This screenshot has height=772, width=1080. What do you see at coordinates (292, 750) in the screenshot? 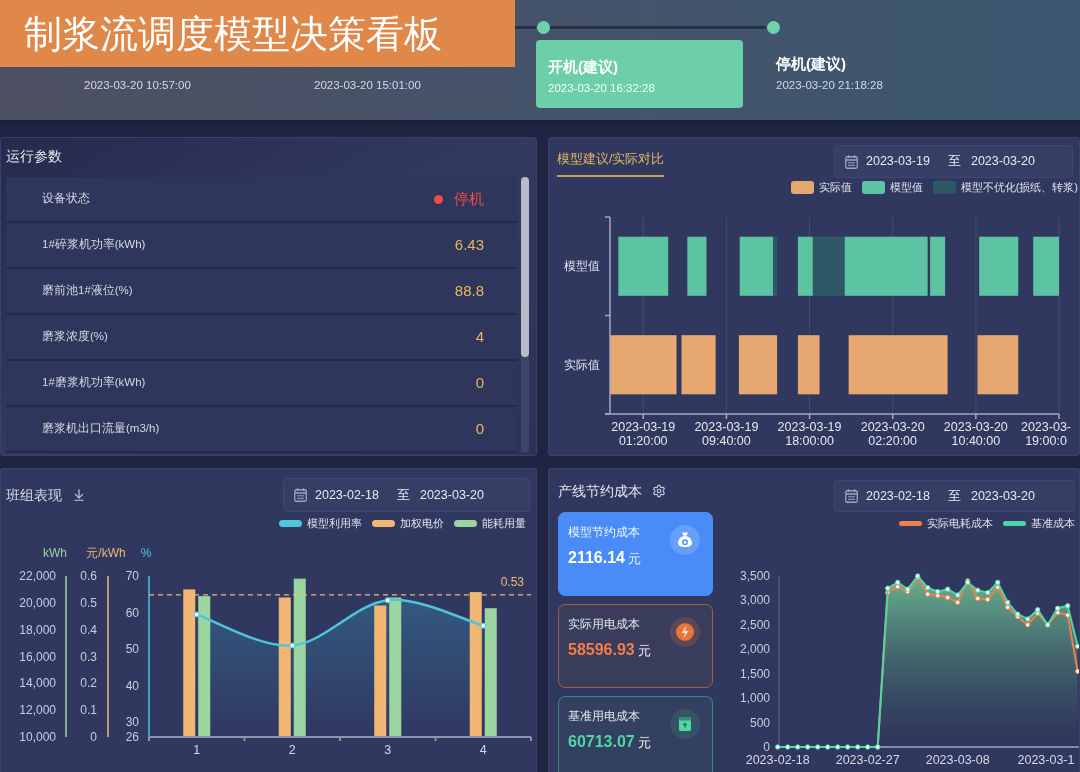
I see `axis-label: 2` at bounding box center [292, 750].